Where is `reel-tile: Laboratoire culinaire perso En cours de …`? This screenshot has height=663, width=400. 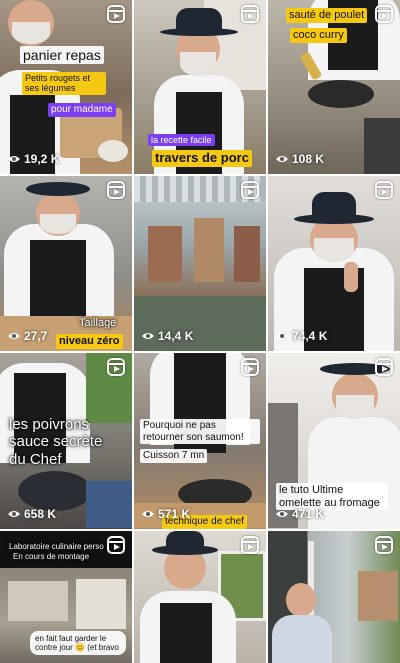 reel-tile: Laboratoire culinaire perso En cours de … is located at coordinates (66, 597).